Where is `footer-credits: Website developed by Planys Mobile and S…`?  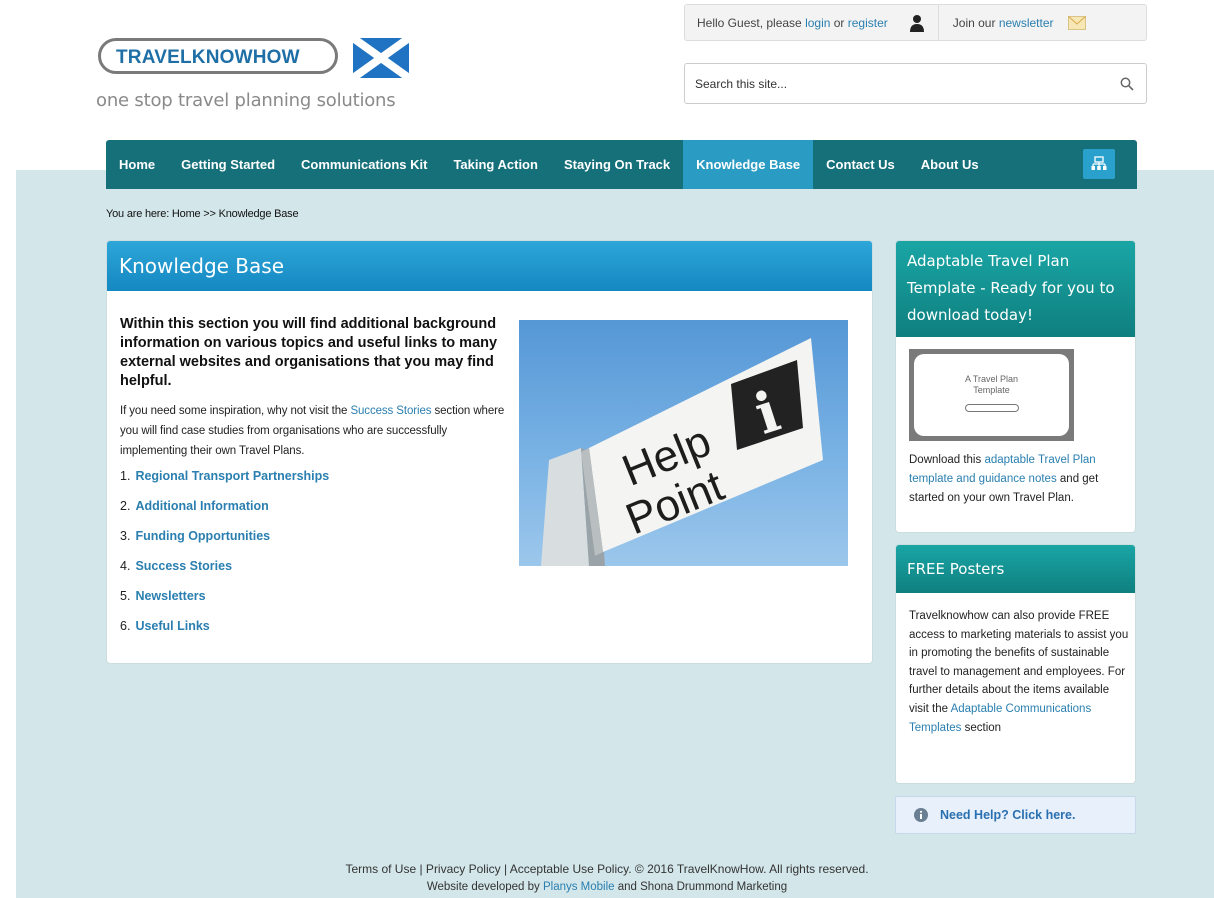 footer-credits: Website developed by Planys Mobile and S… is located at coordinates (607, 887).